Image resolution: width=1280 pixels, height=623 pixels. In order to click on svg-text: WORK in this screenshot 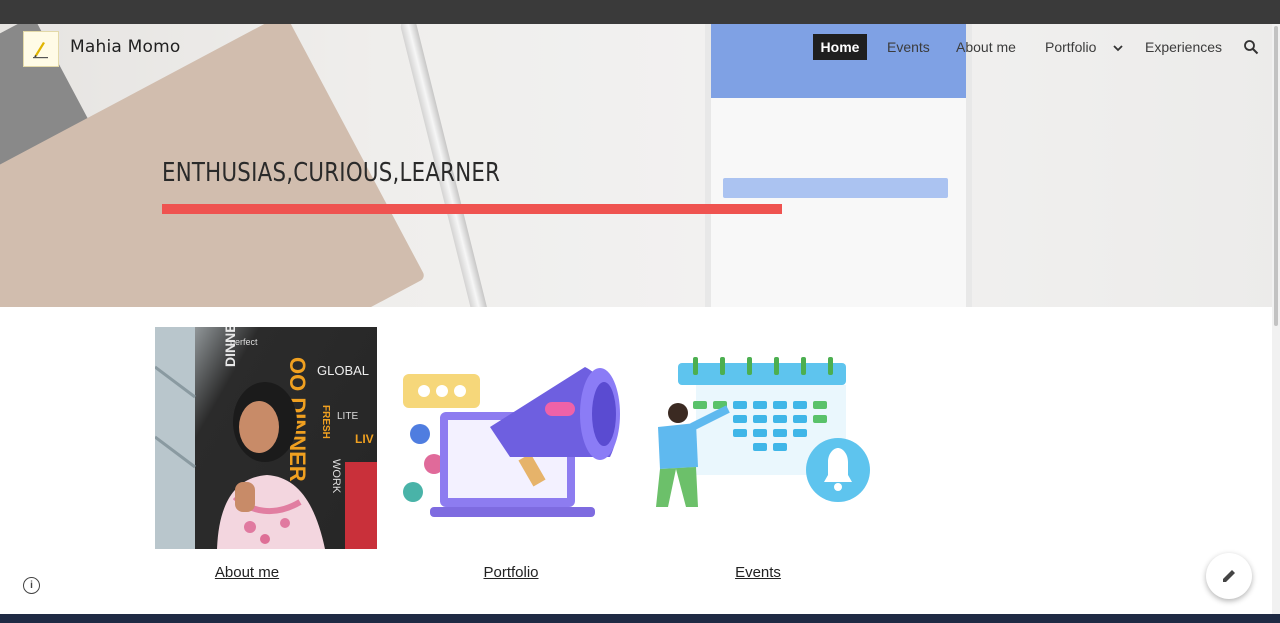, I will do `click(336, 476)`.